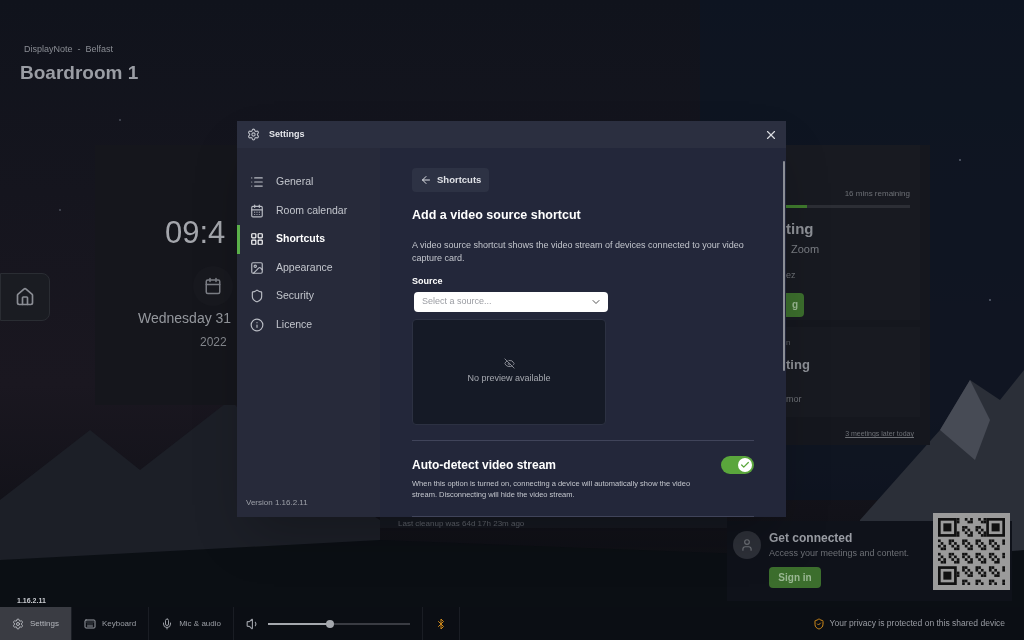 This screenshot has height=640, width=1024. What do you see at coordinates (277, 503) in the screenshot?
I see `dialog-version: Version 1.16.2.11` at bounding box center [277, 503].